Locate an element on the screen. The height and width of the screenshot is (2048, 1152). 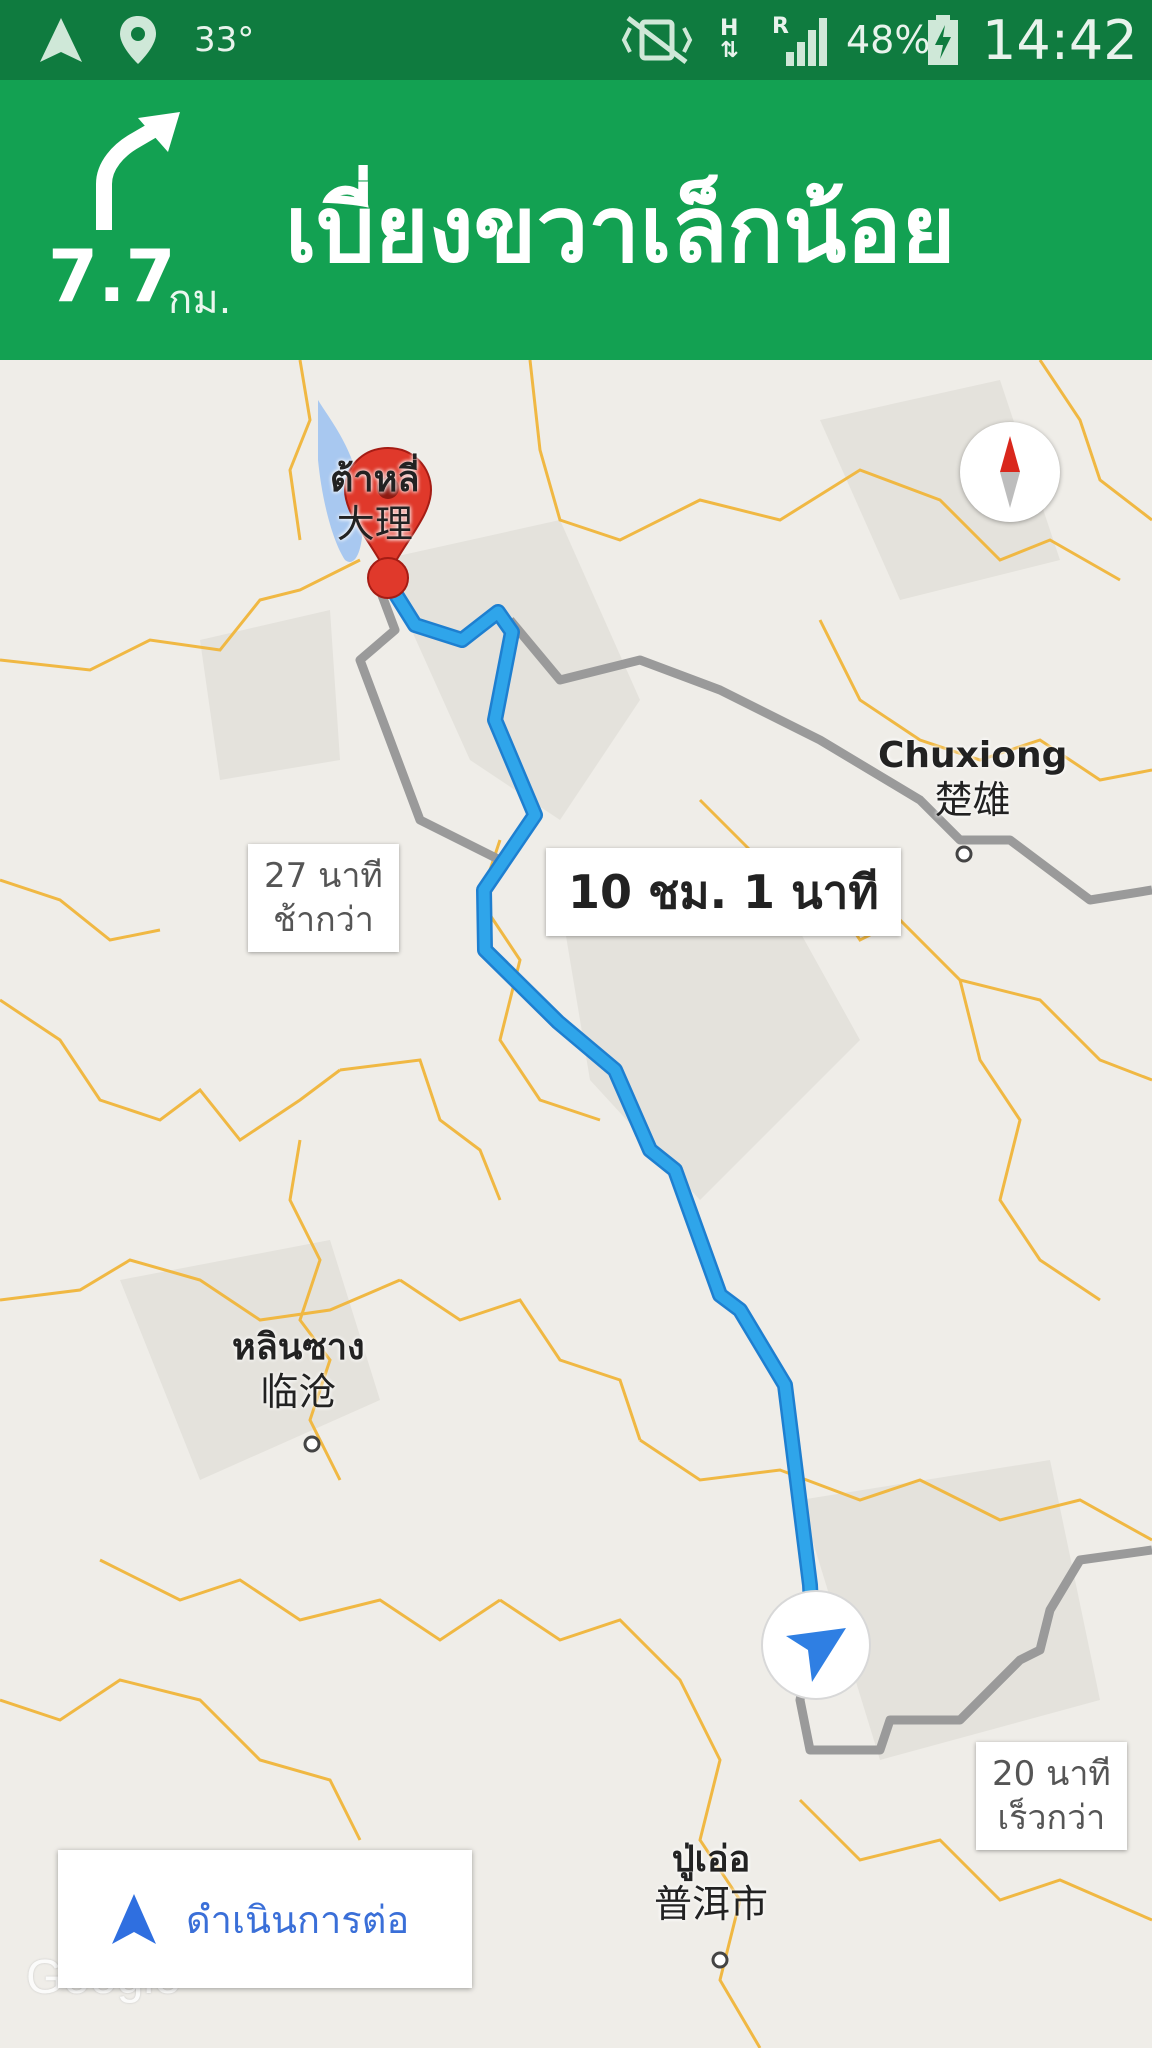
city-marker-lincang is located at coordinates (312, 1444).